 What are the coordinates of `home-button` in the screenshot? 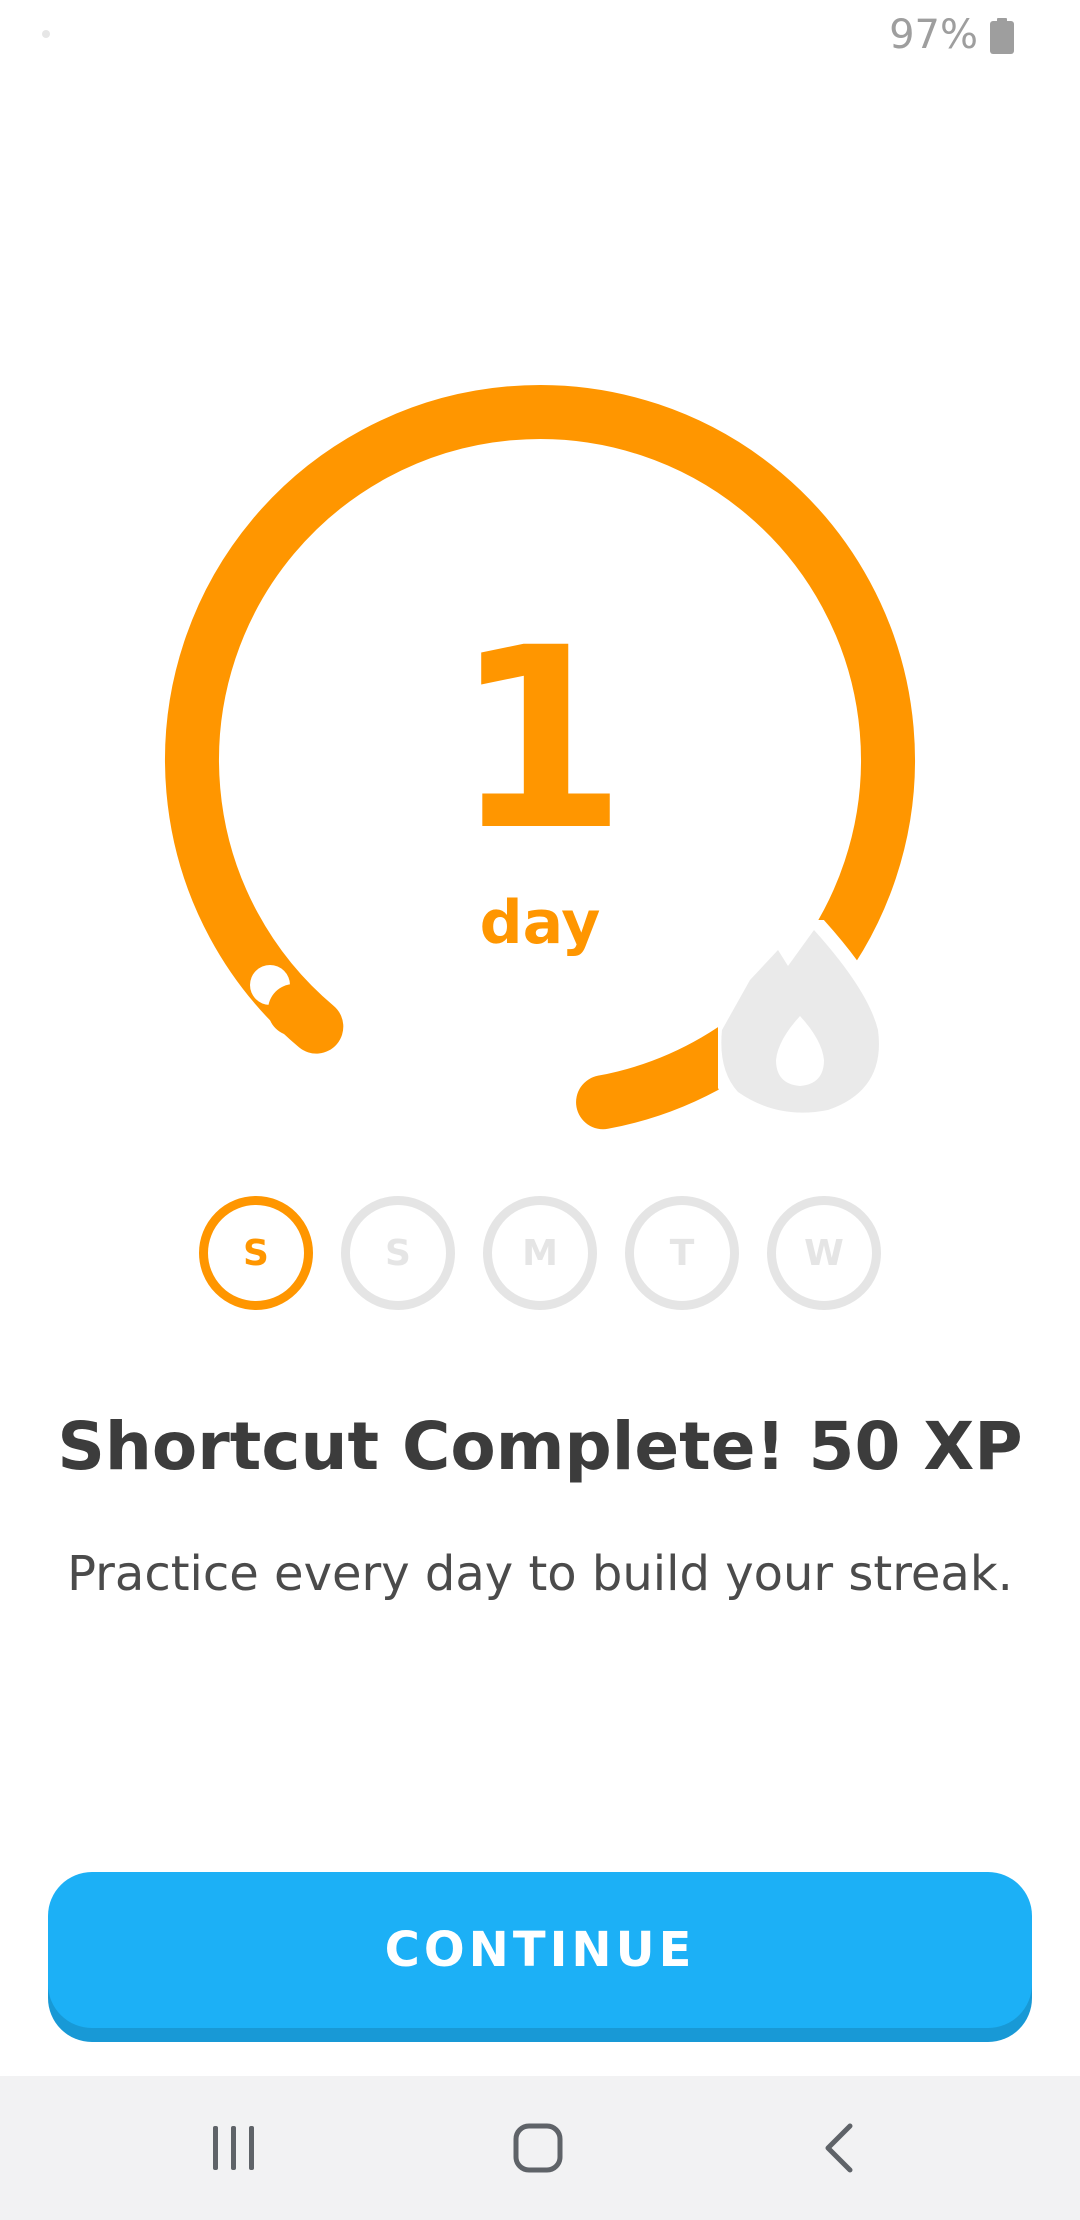 It's located at (538, 2148).